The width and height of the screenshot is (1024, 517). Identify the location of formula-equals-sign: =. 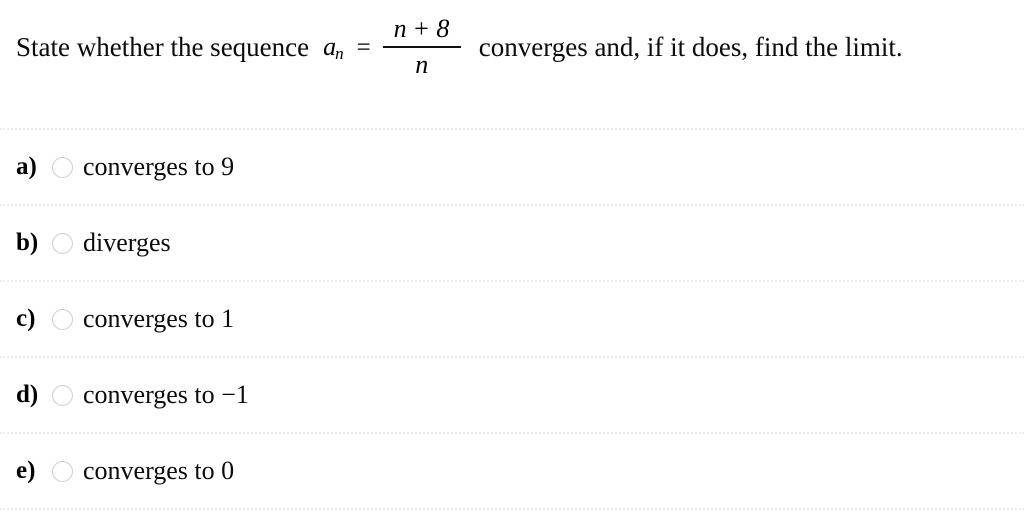
(363, 47).